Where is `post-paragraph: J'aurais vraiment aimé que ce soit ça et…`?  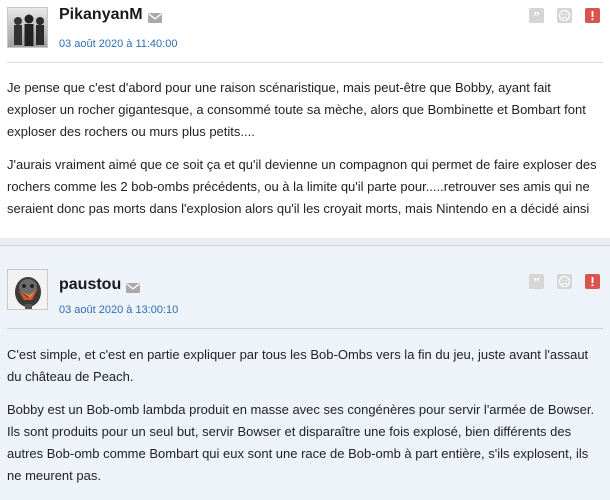 post-paragraph: J'aurais vraiment aimé que ce soit ça et… is located at coordinates (302, 186).